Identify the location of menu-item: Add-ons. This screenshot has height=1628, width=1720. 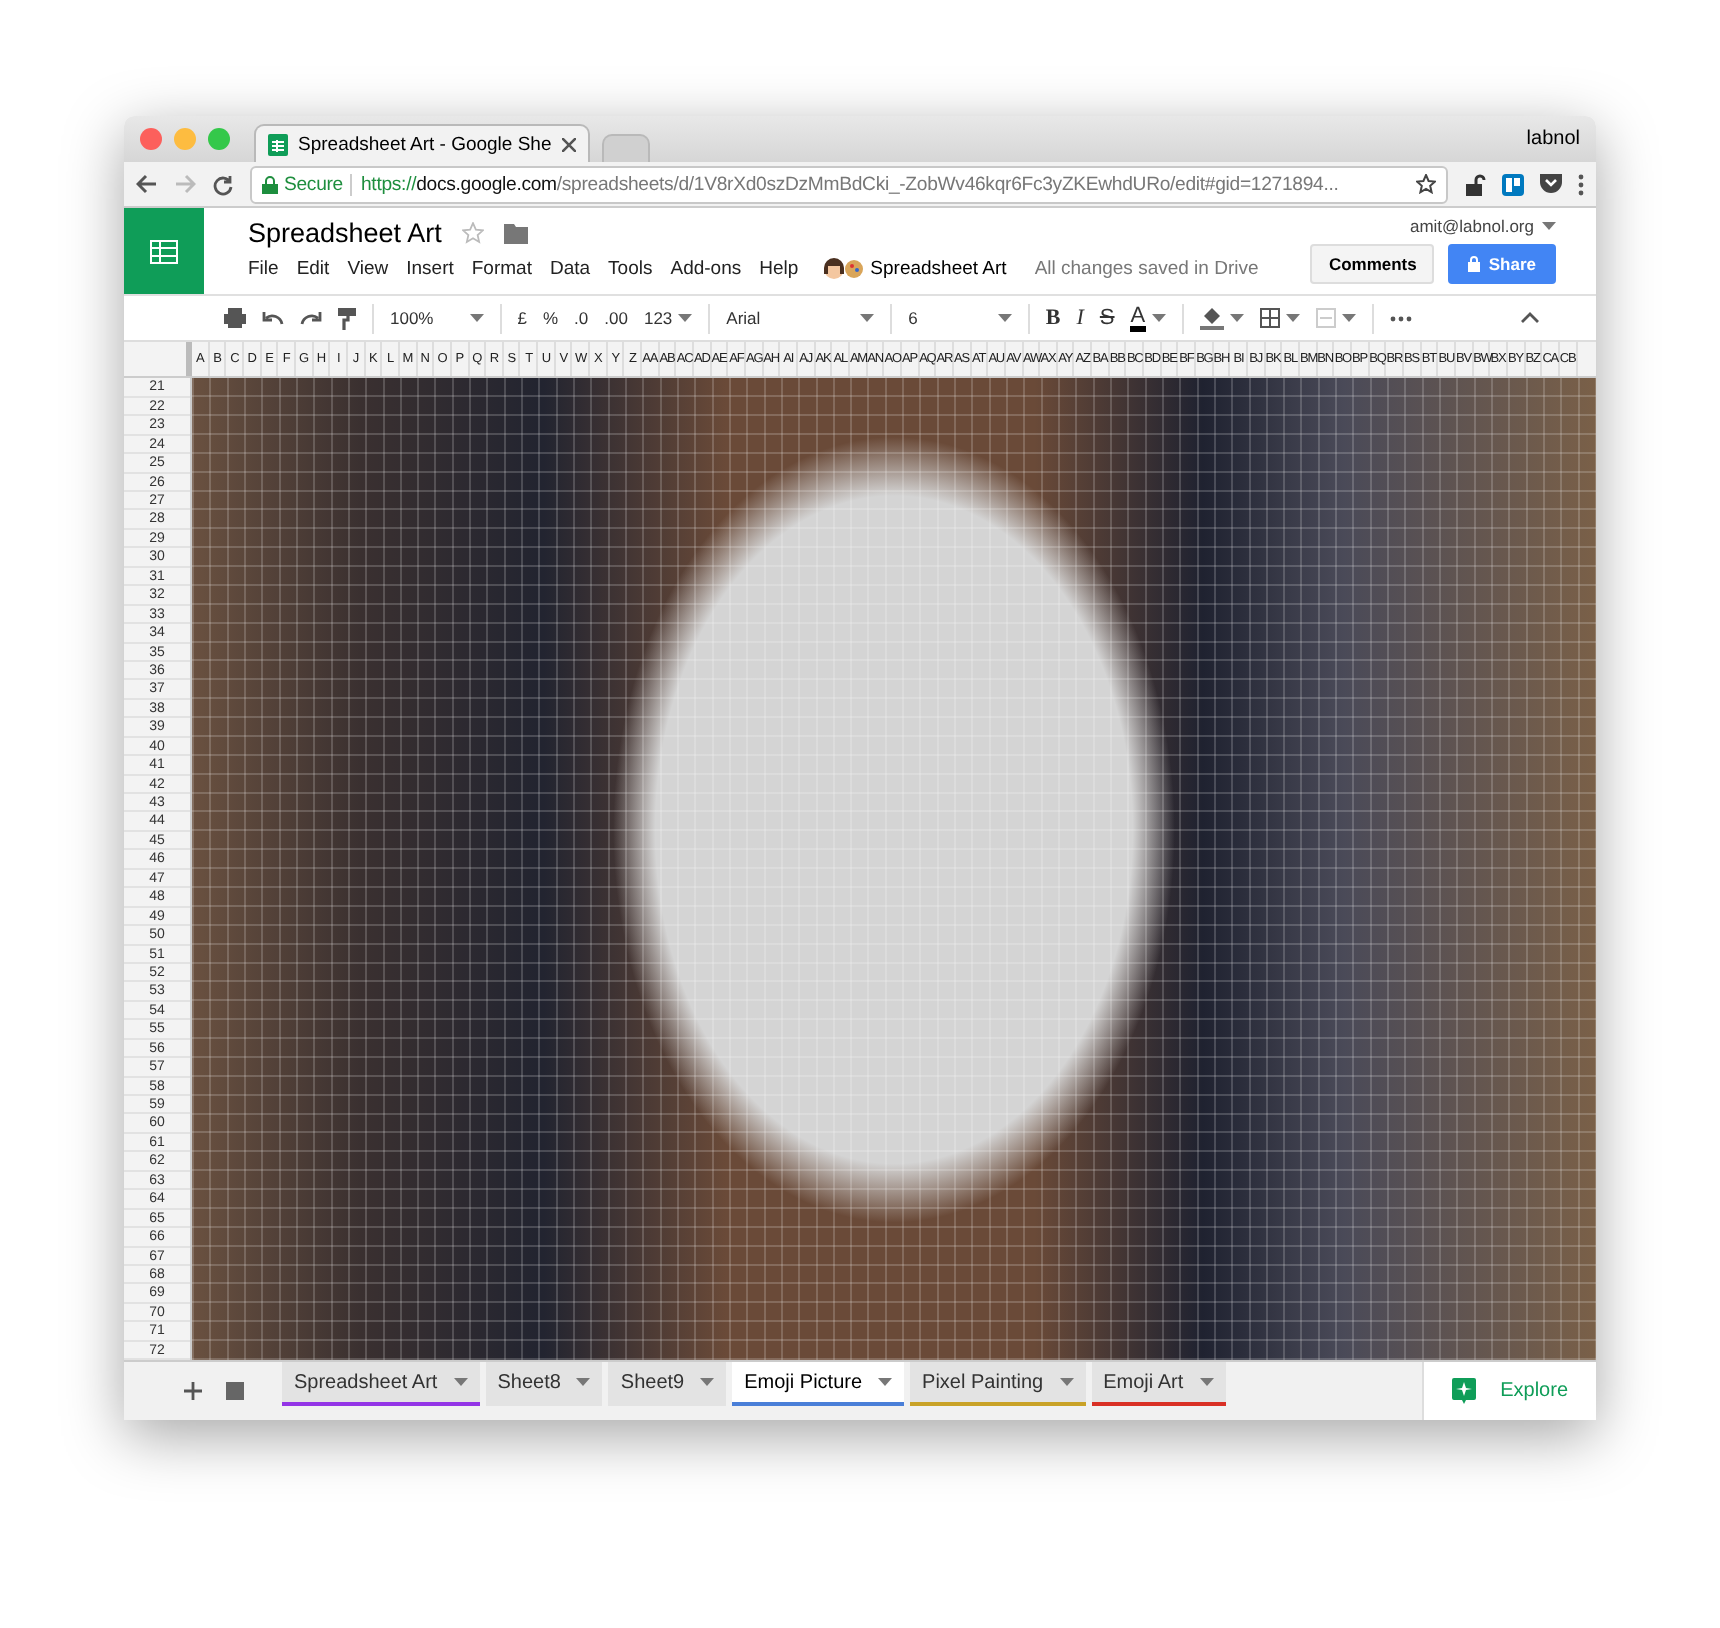
(712, 269).